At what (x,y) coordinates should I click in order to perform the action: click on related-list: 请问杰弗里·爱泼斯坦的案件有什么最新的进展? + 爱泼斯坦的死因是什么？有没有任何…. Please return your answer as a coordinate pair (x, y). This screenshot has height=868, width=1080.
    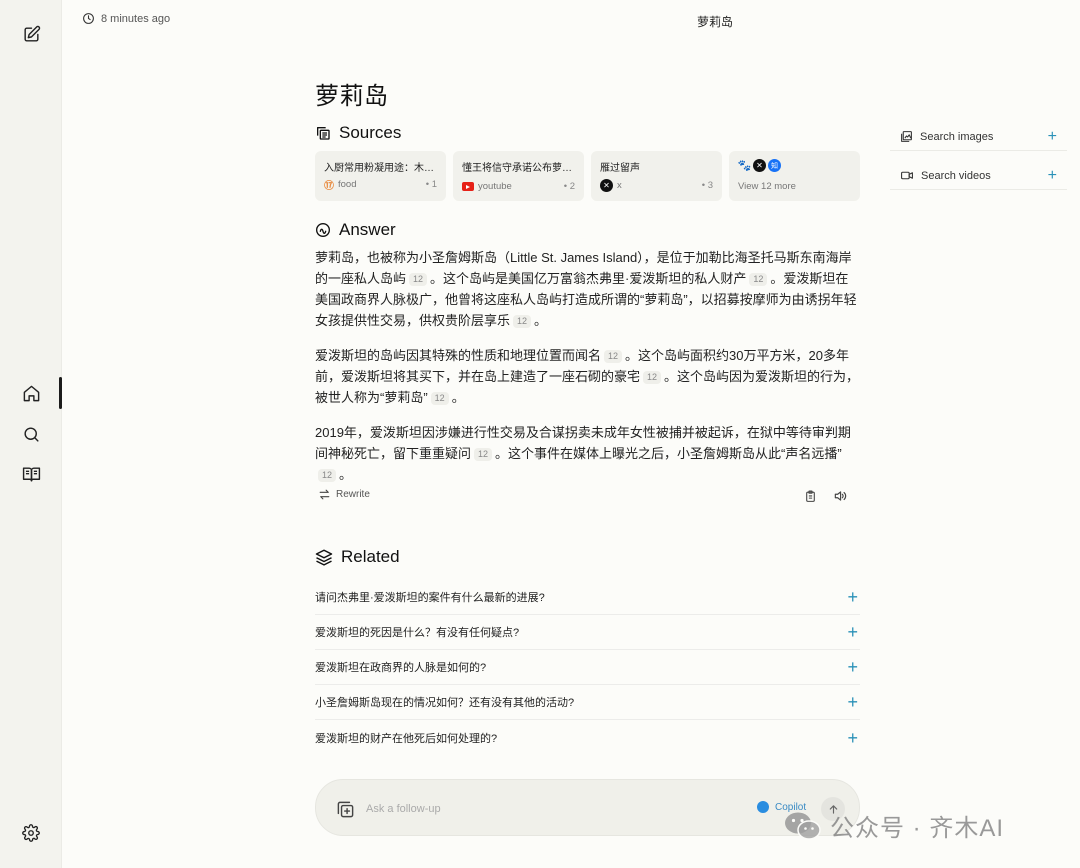
    Looking at the image, I should click on (587, 667).